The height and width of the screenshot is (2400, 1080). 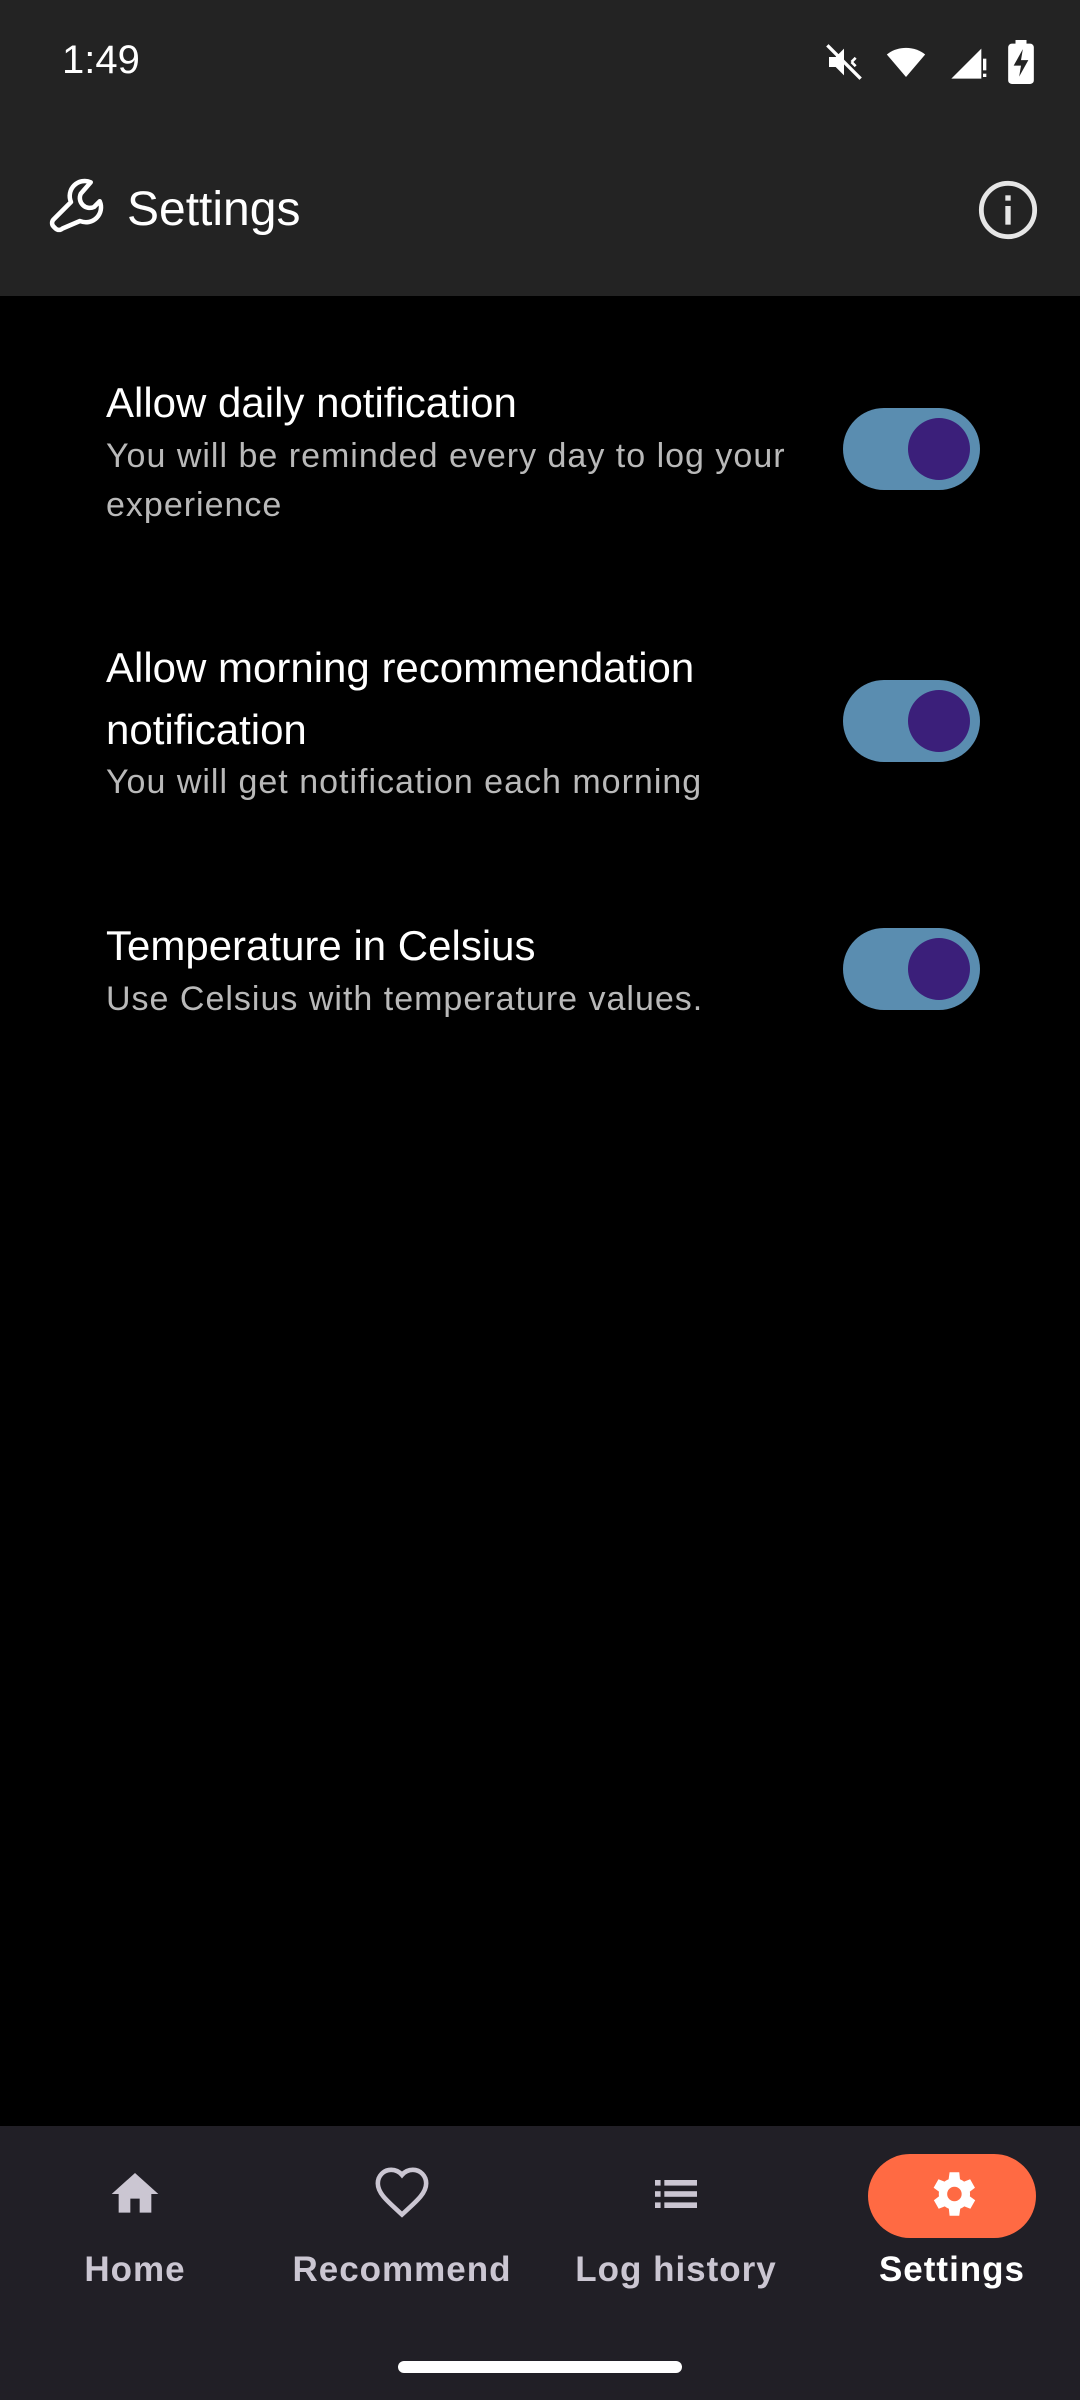 What do you see at coordinates (540, 64) in the screenshot?
I see `status-bar: 1:49` at bounding box center [540, 64].